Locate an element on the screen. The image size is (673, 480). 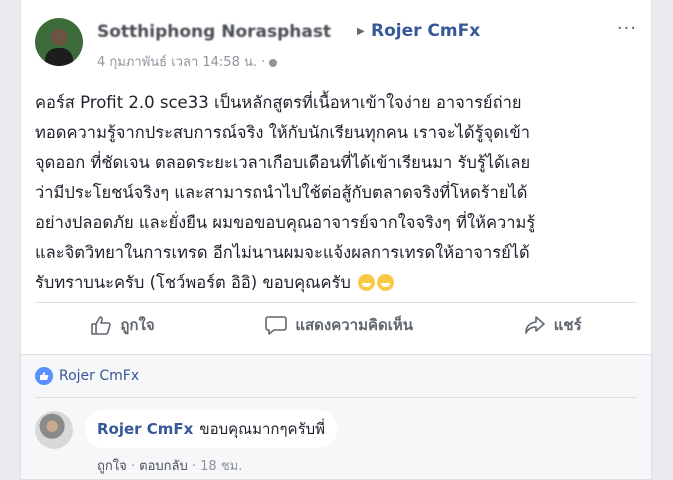
commenter-avatar is located at coordinates (54, 430).